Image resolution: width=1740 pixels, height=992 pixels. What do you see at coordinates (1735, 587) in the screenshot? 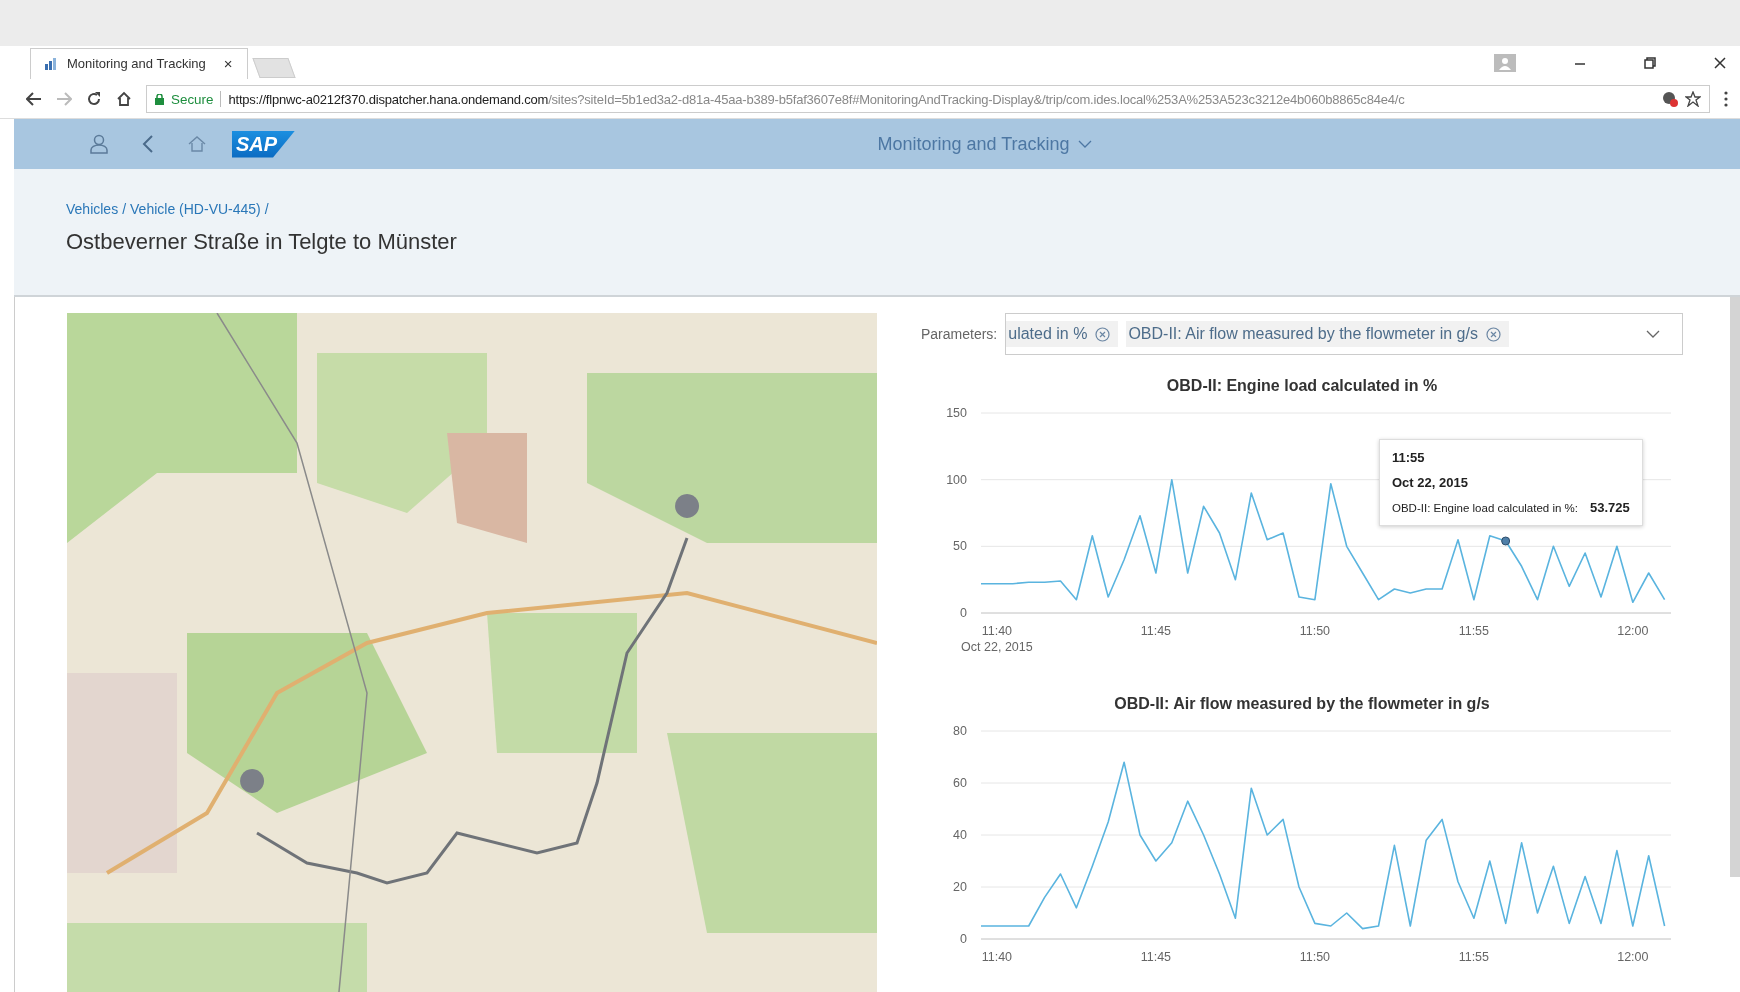
I see `scrollbar` at bounding box center [1735, 587].